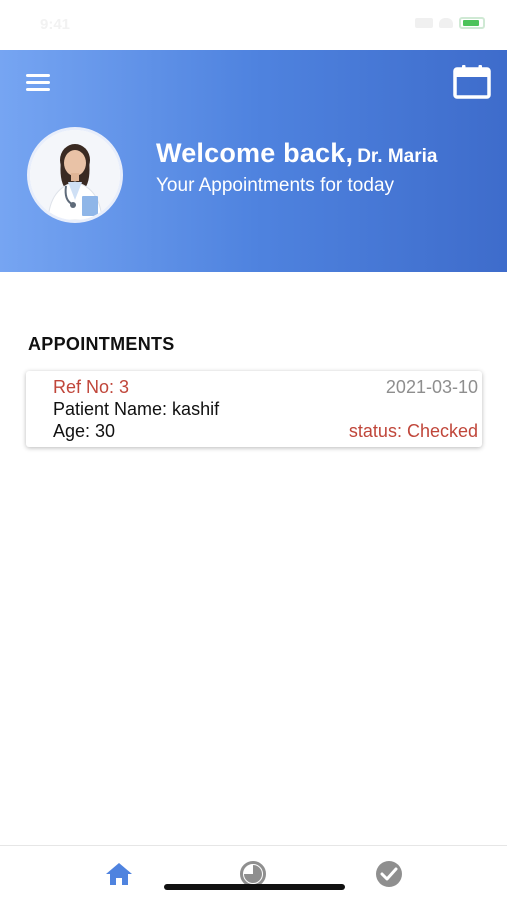 The image size is (507, 900). I want to click on calendar-button, so click(472, 82).